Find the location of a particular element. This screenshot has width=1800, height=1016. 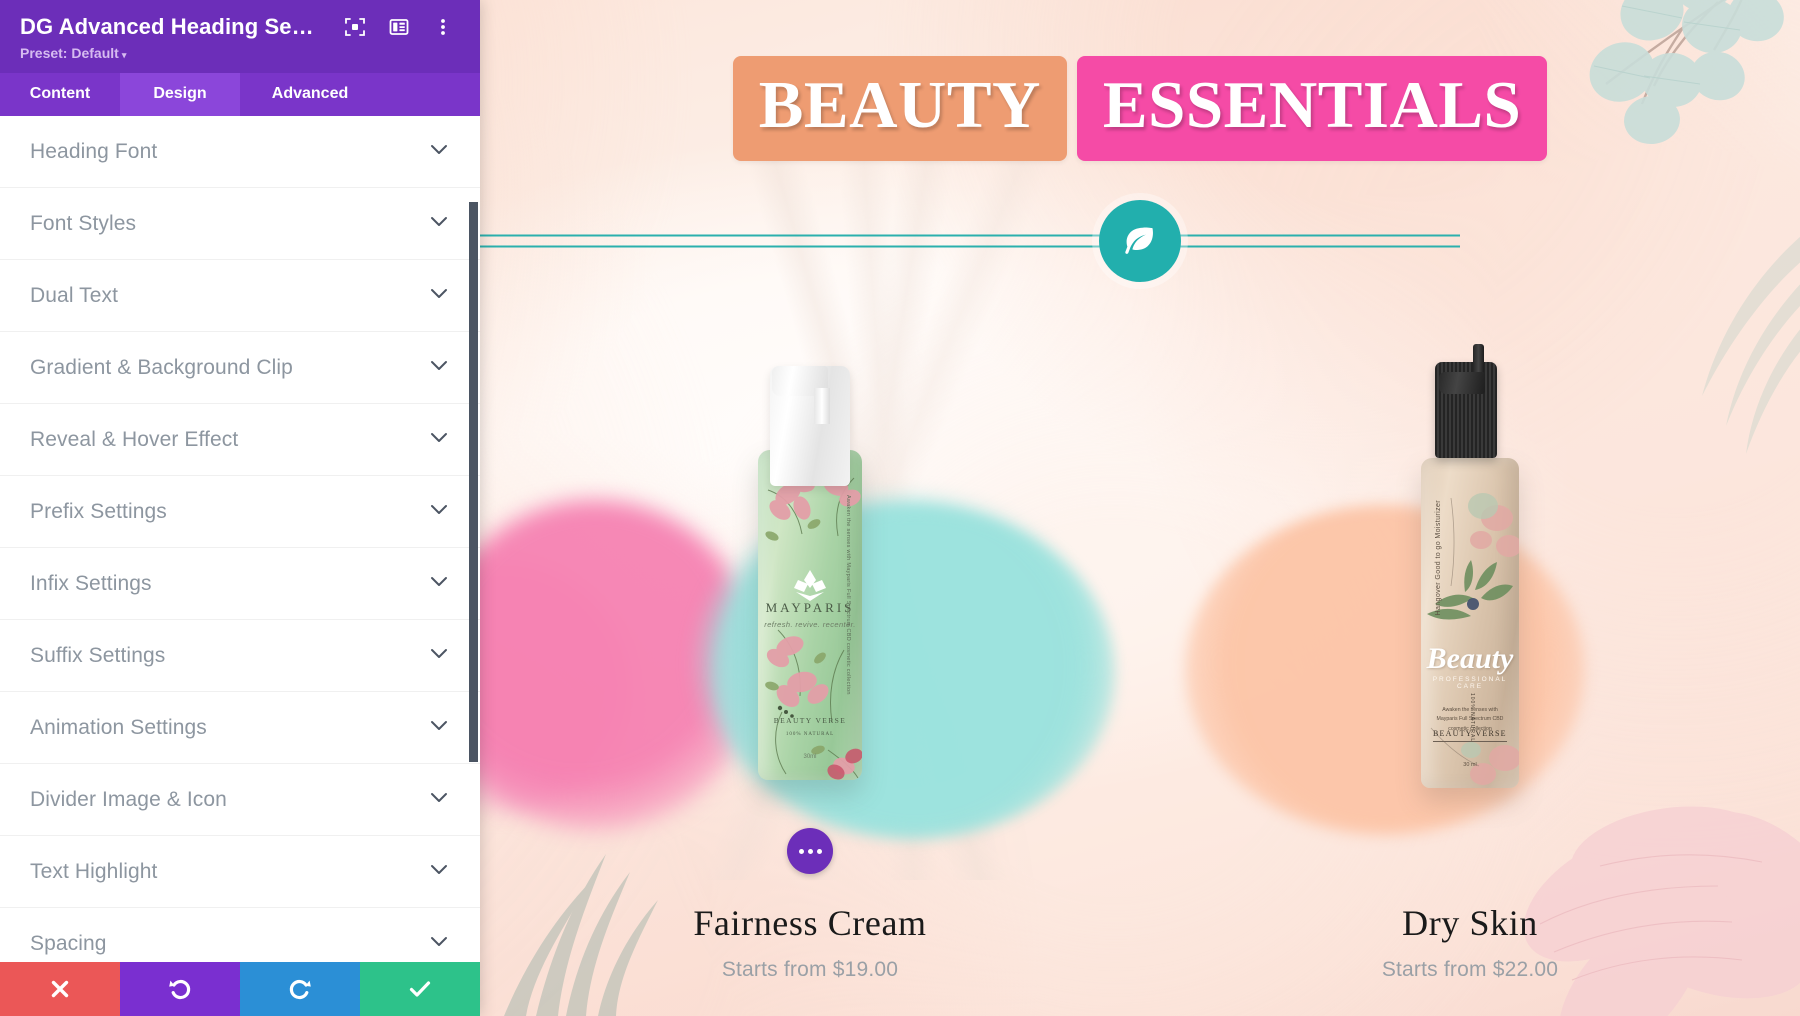

leaf-icon is located at coordinates (1139, 240).